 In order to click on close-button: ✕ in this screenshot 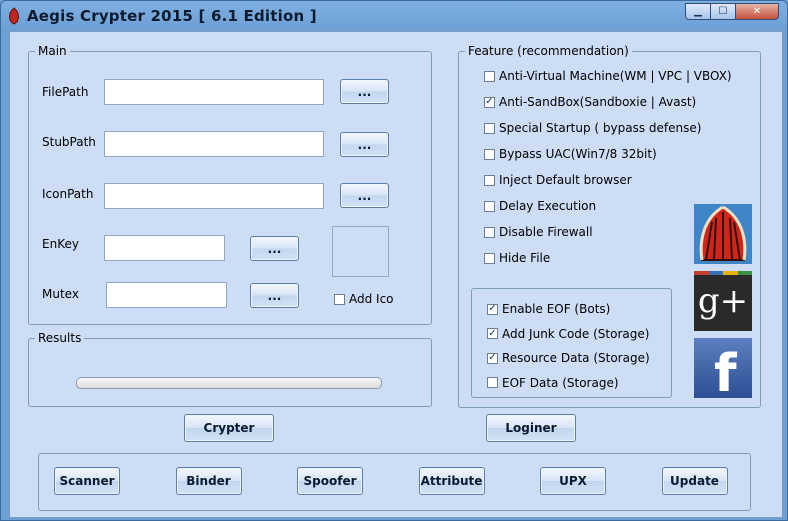, I will do `click(757, 11)`.